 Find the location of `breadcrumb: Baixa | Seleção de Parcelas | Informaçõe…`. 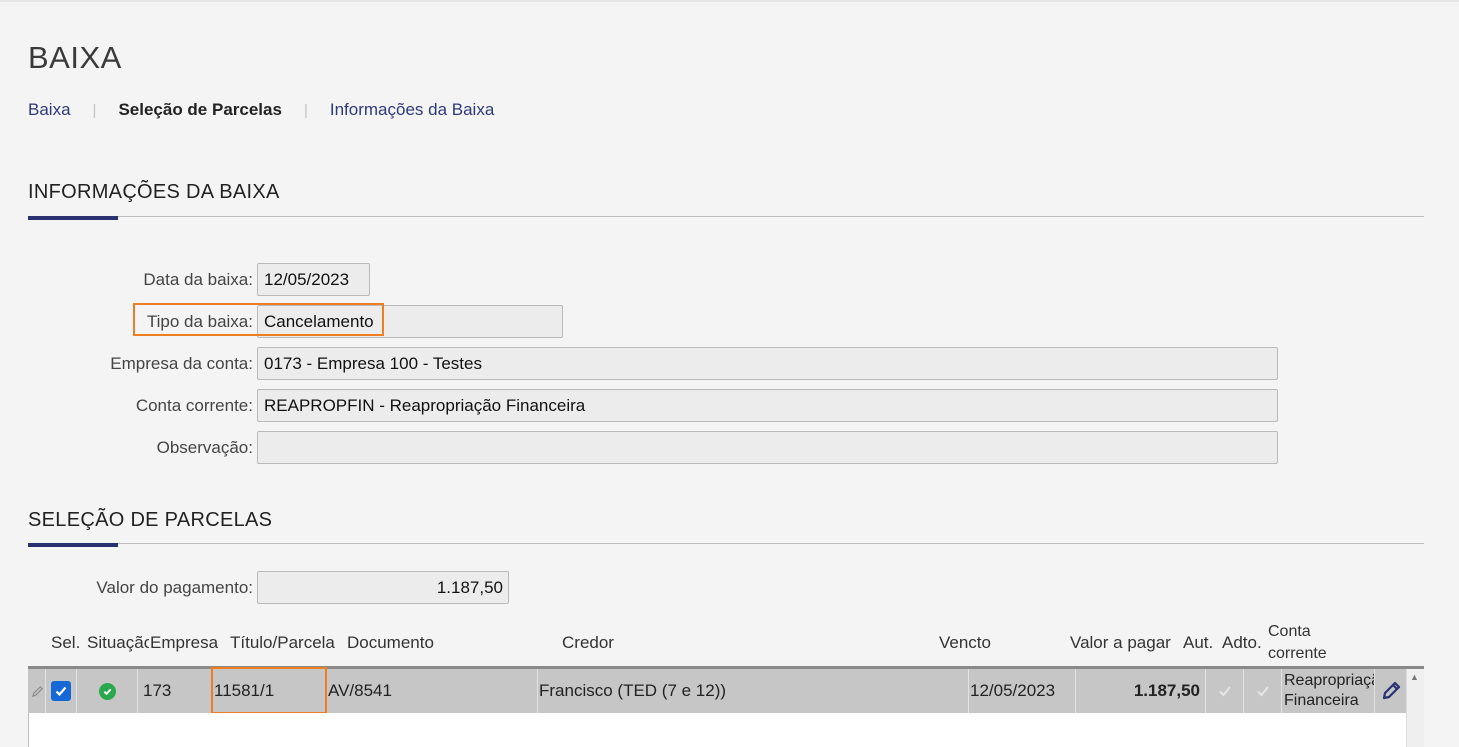

breadcrumb: Baixa | Seleção de Parcelas | Informaçõe… is located at coordinates (261, 110).